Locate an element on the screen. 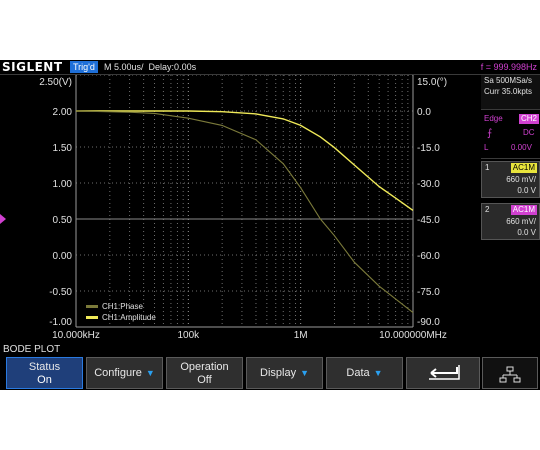 The height and width of the screenshot is (450, 540). y-right-tick-label: -75.0 is located at coordinates (428, 292).